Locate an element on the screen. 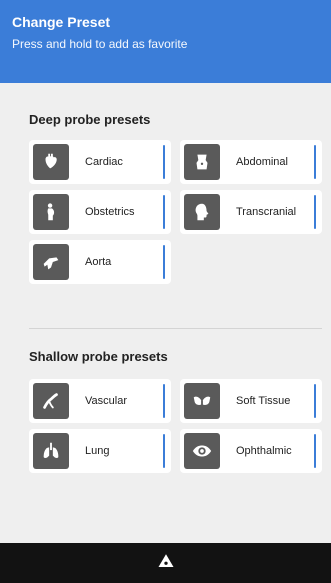 The width and height of the screenshot is (331, 583). aorta-icon is located at coordinates (51, 262).